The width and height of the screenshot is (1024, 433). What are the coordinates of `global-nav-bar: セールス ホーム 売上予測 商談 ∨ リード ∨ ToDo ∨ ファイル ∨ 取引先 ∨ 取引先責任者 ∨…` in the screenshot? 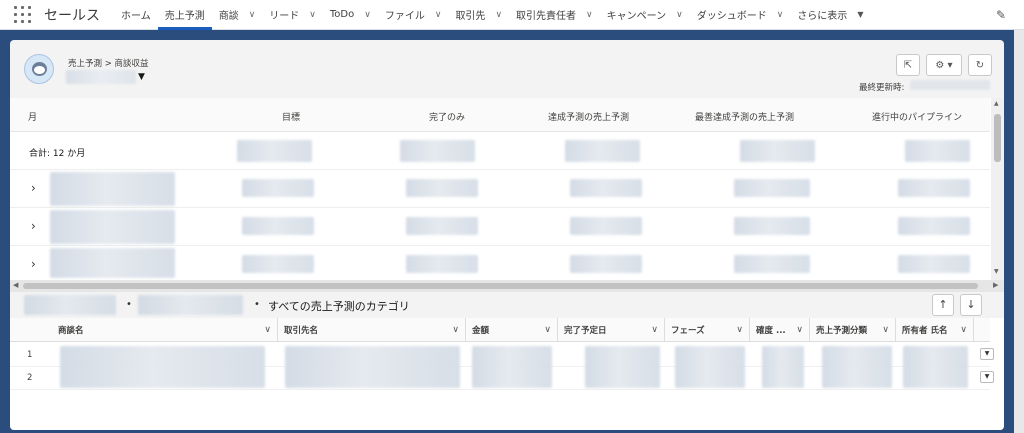 It's located at (512, 15).